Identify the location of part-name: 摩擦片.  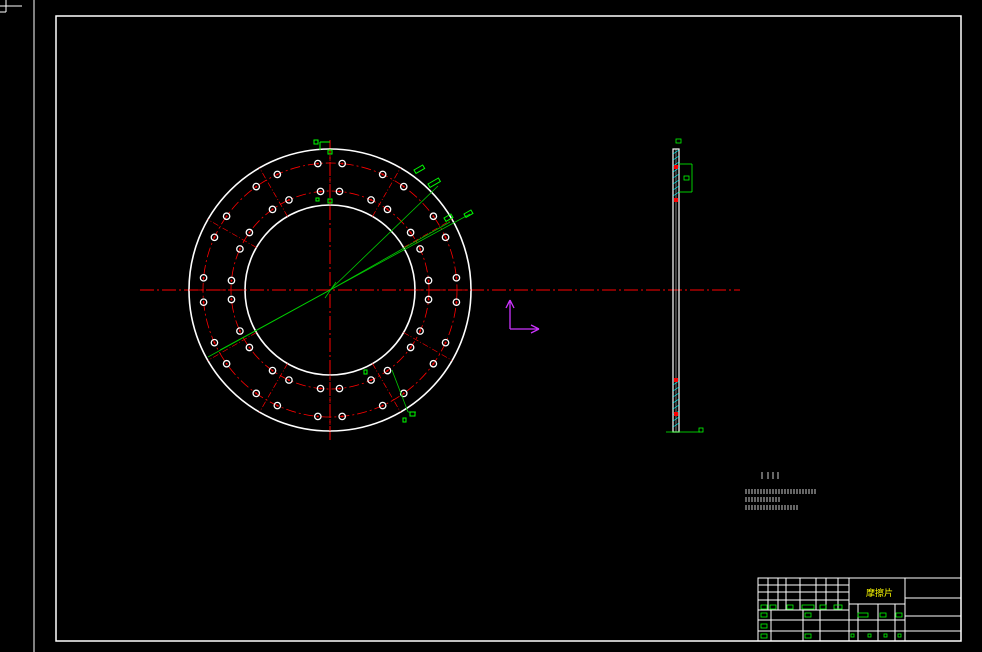
(879, 593).